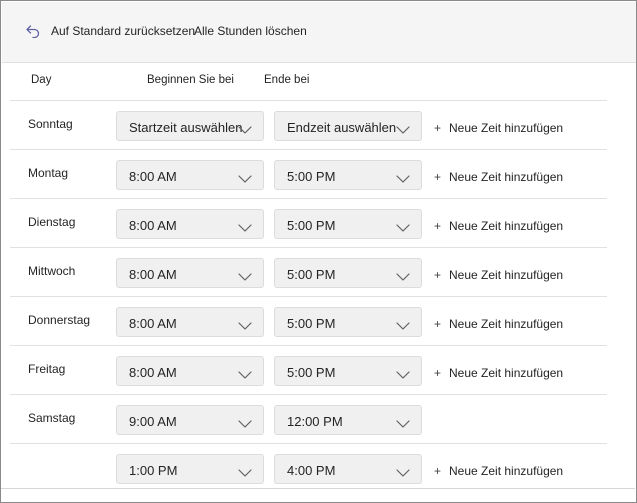 The width and height of the screenshot is (637, 503). What do you see at coordinates (41, 80) in the screenshot?
I see `column-header-day: Day` at bounding box center [41, 80].